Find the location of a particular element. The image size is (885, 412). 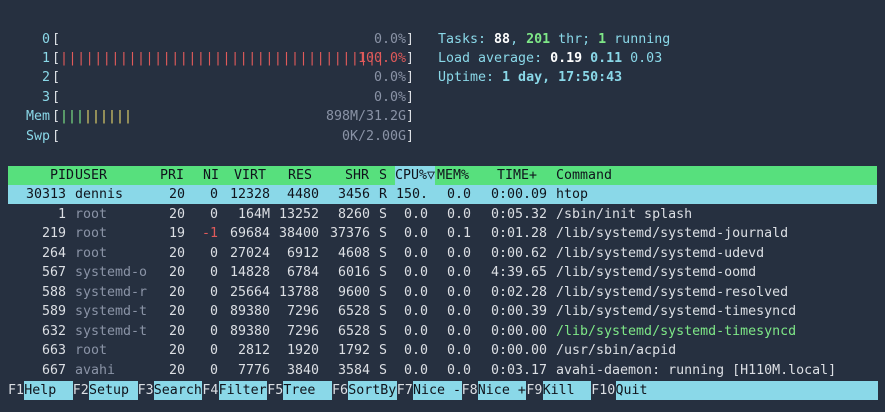

cell-command: htop is located at coordinates (572, 194).